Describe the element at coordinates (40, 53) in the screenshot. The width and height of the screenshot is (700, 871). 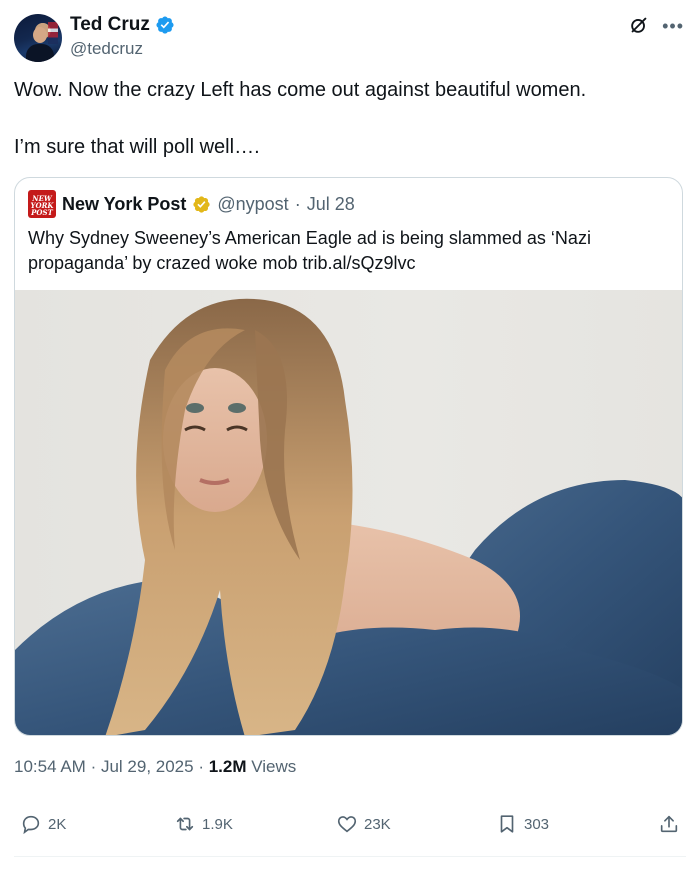
I see `avatar-suit` at that location.